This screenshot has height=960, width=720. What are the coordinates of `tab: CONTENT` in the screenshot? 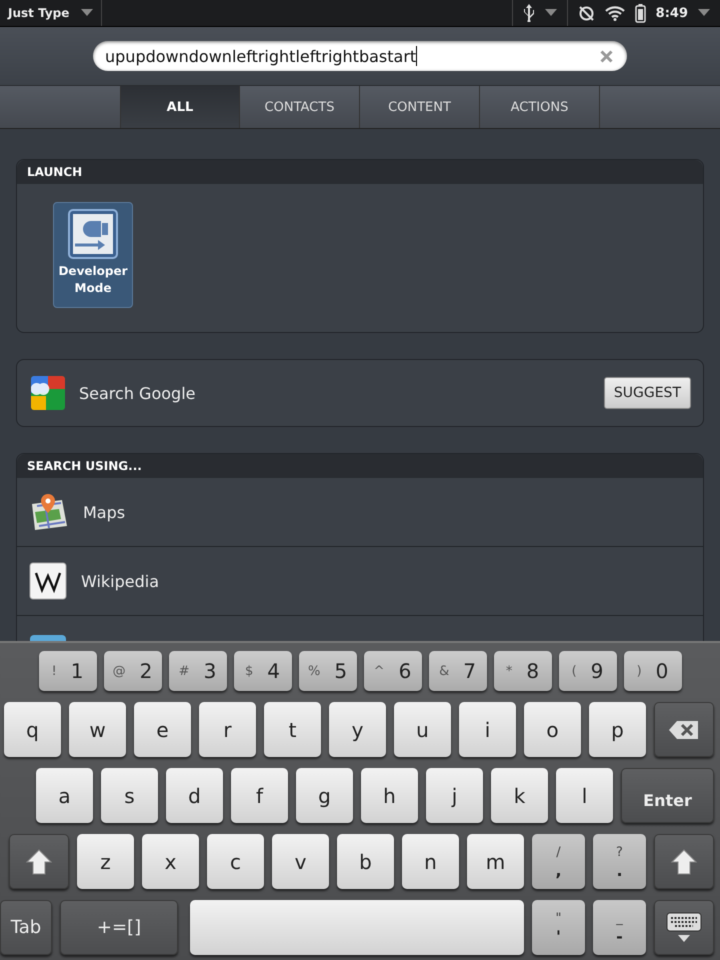 It's located at (420, 107).